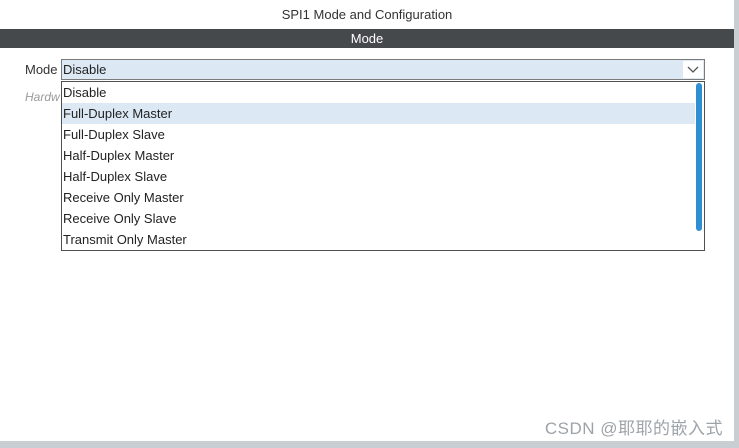 Image resolution: width=739 pixels, height=448 pixels. Describe the element at coordinates (378, 239) in the screenshot. I see `dropdown-option-transmit-only-master: Transmit Only Master` at that location.